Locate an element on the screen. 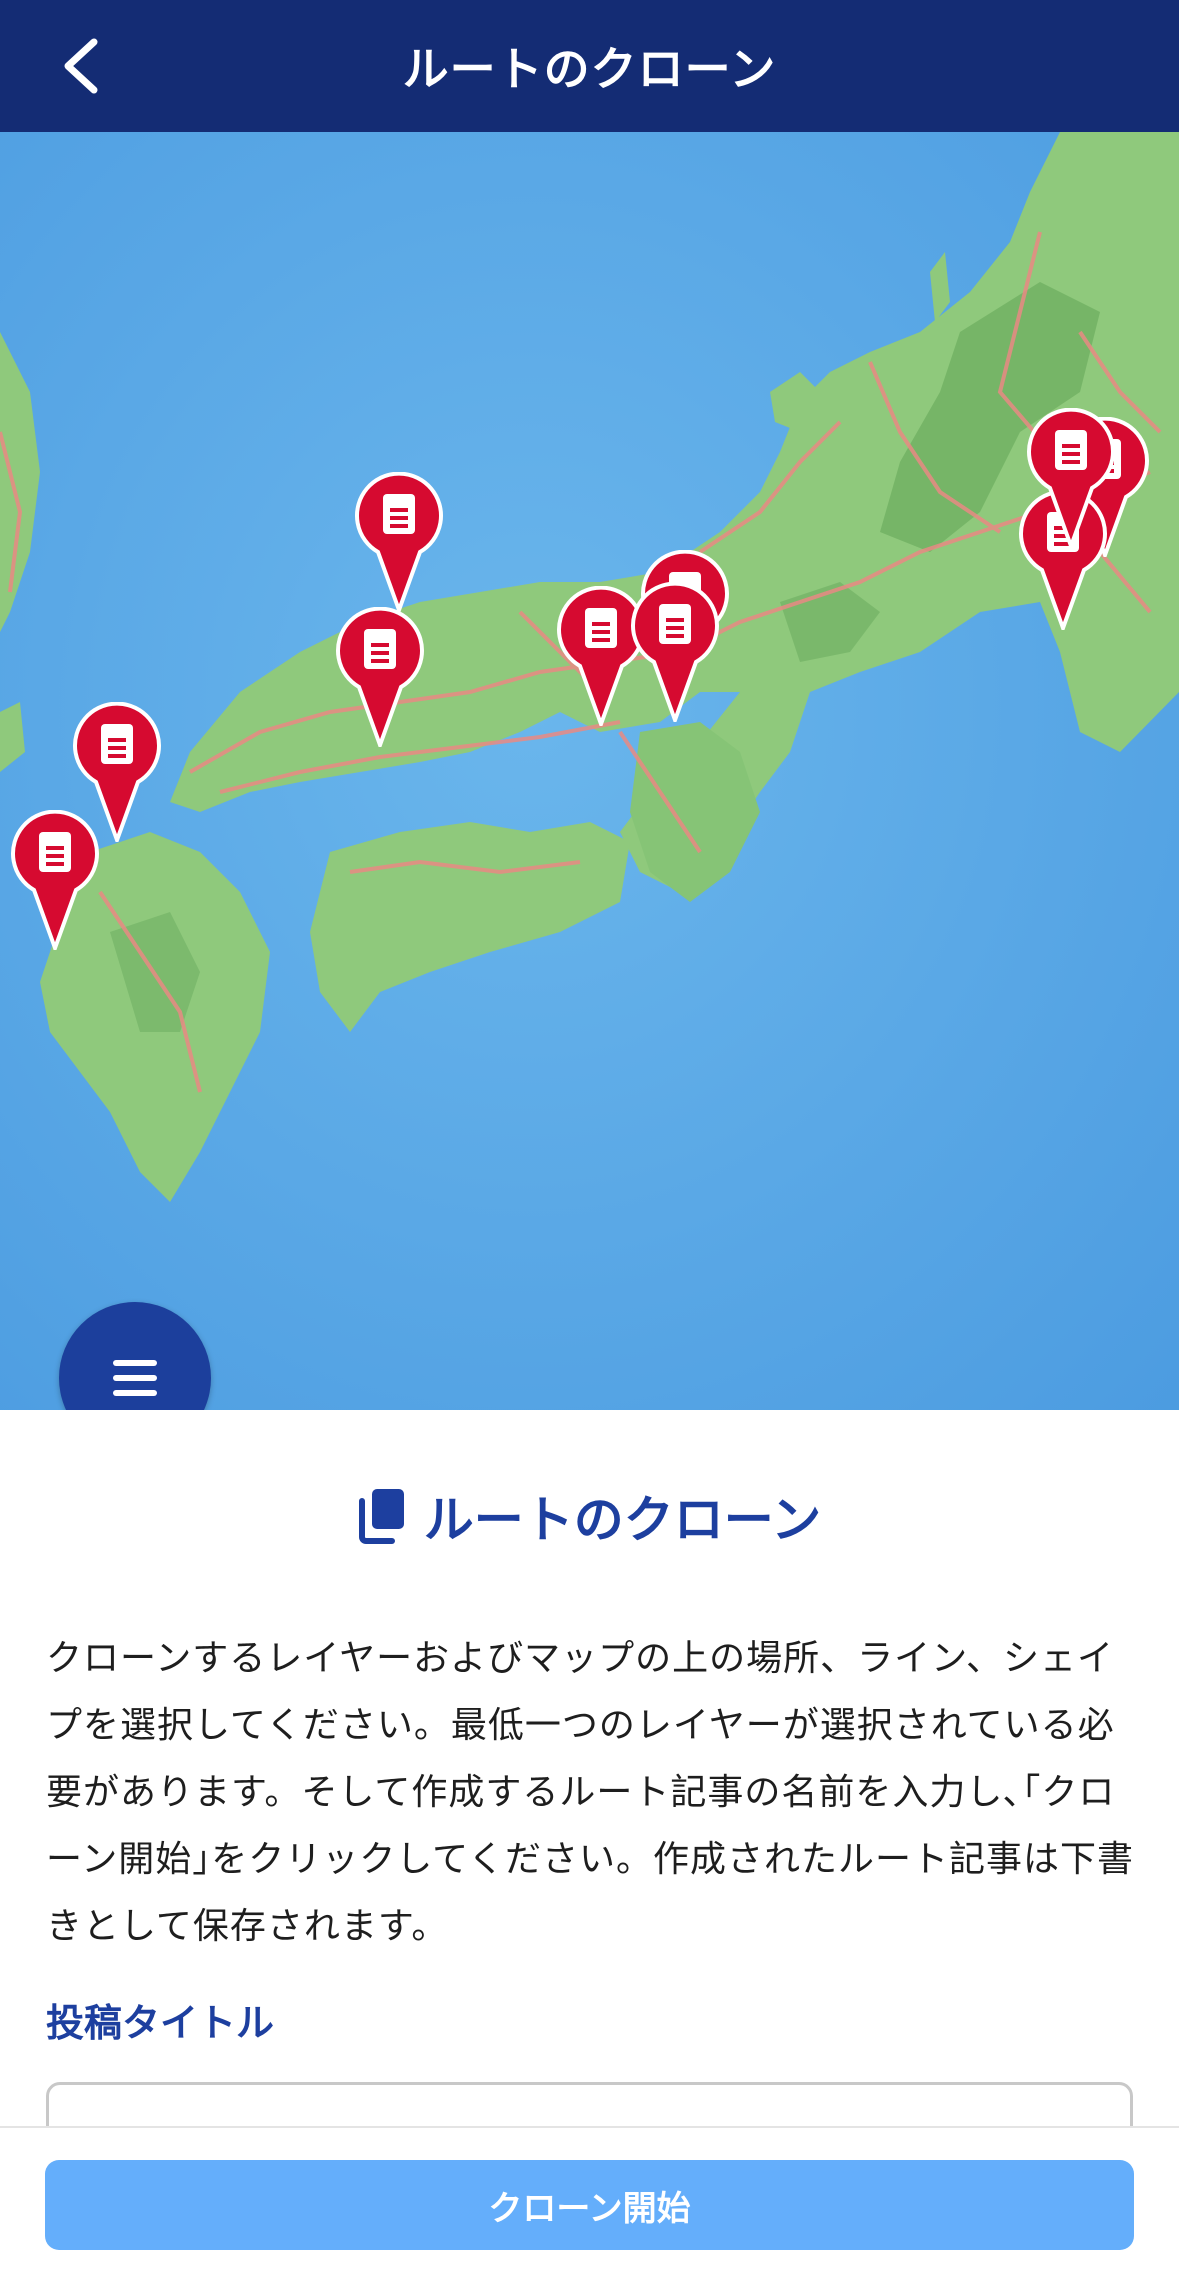 The image size is (1179, 2277). chevron-left-icon is located at coordinates (81, 66).